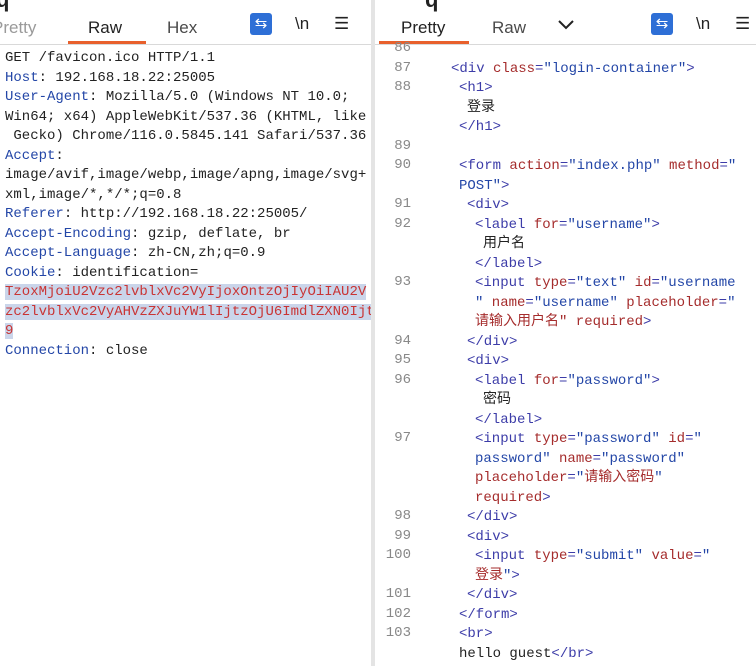 The image size is (756, 666). What do you see at coordinates (402, 340) in the screenshot?
I see `line-number: 94` at bounding box center [402, 340].